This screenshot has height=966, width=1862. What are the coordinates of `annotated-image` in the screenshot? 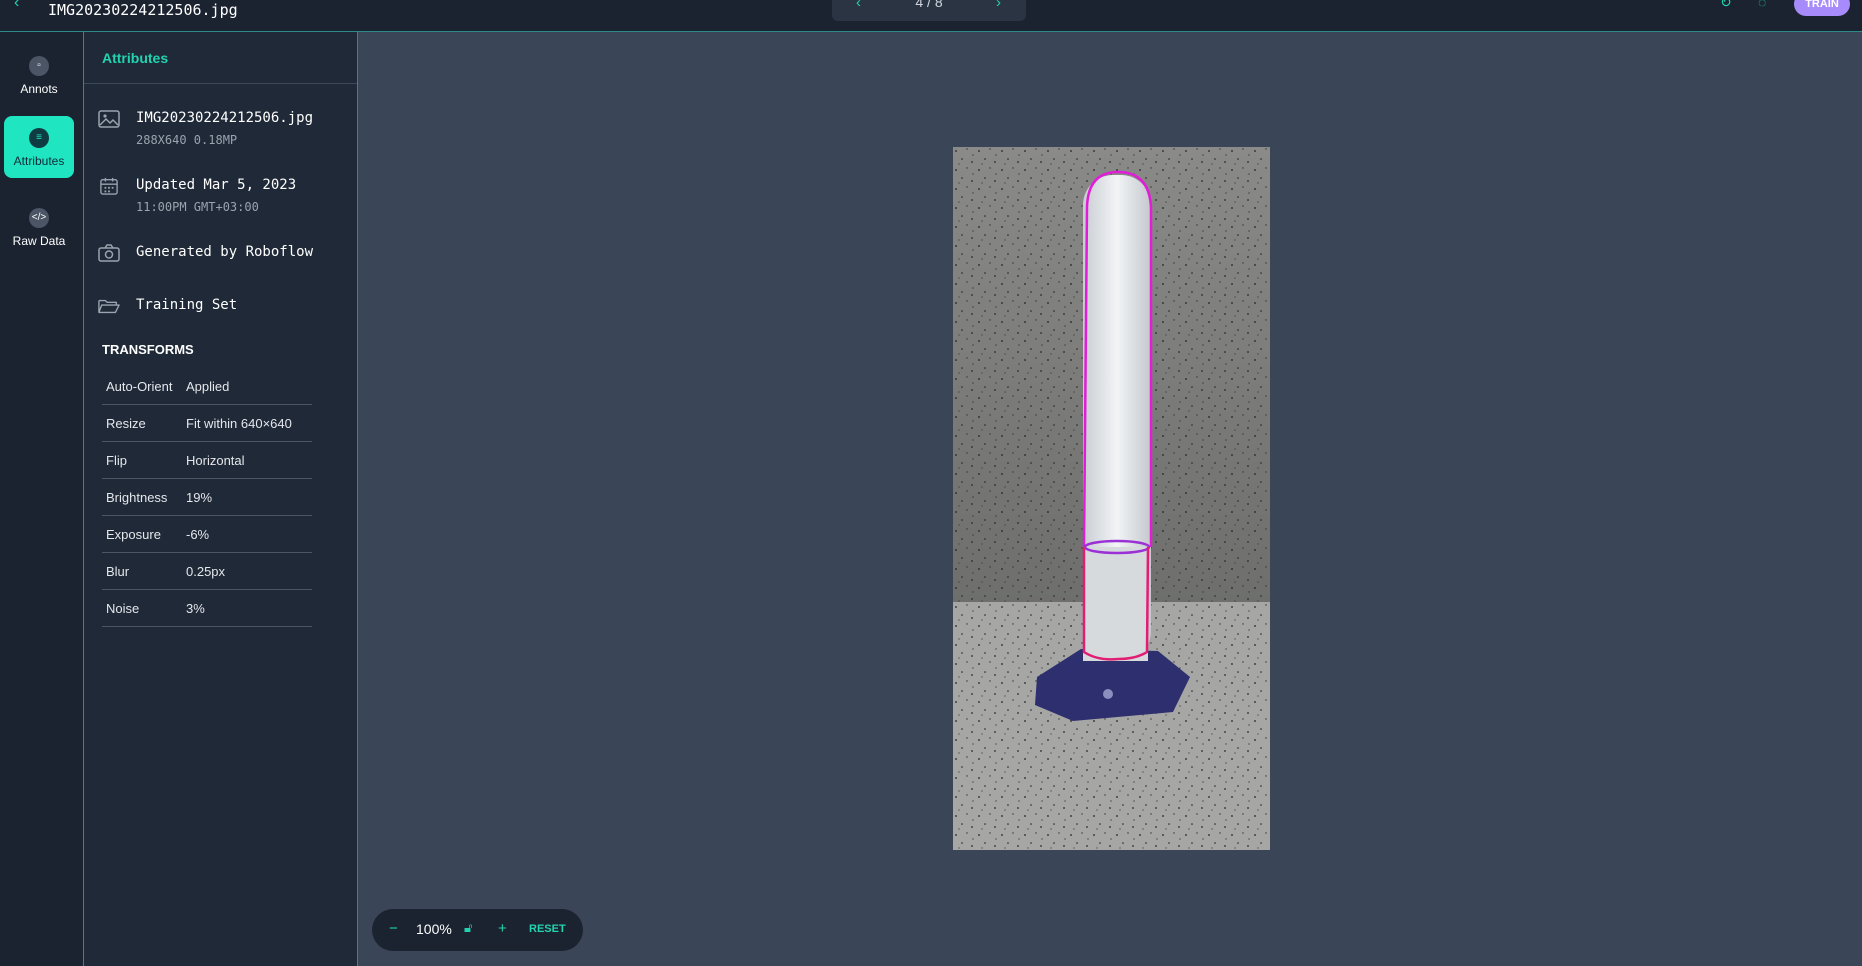 It's located at (1111, 498).